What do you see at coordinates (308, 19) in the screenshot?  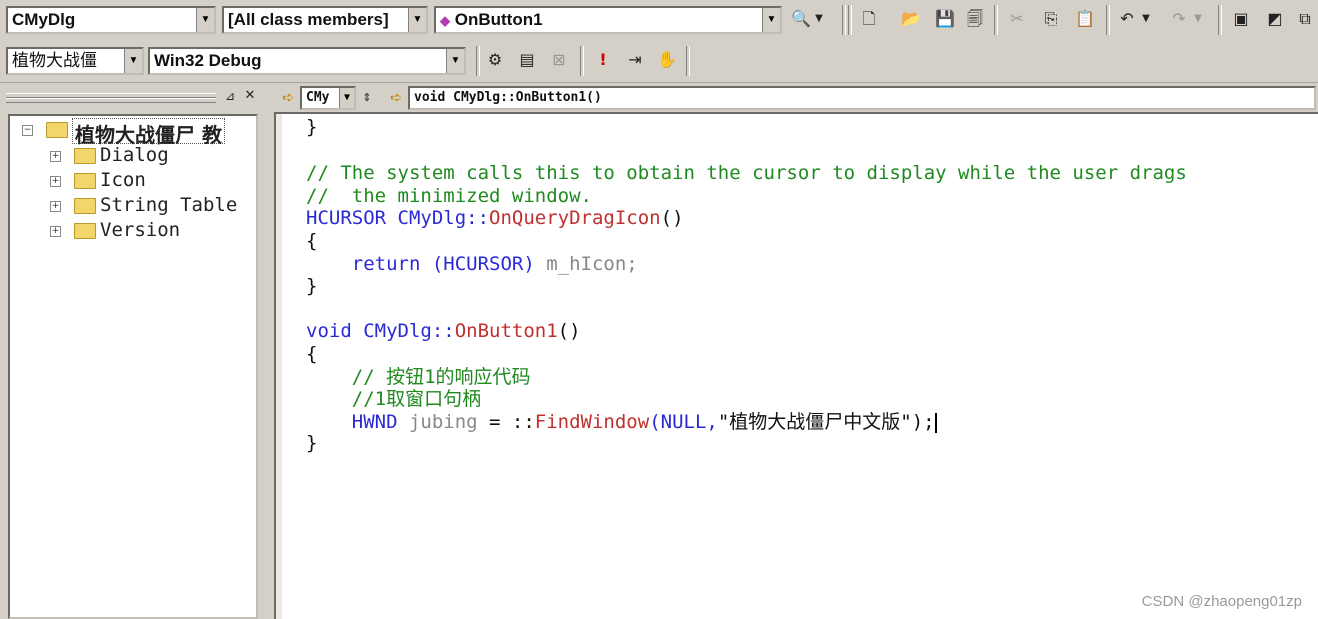 I see `filter-combo-value: [All class members]` at bounding box center [308, 19].